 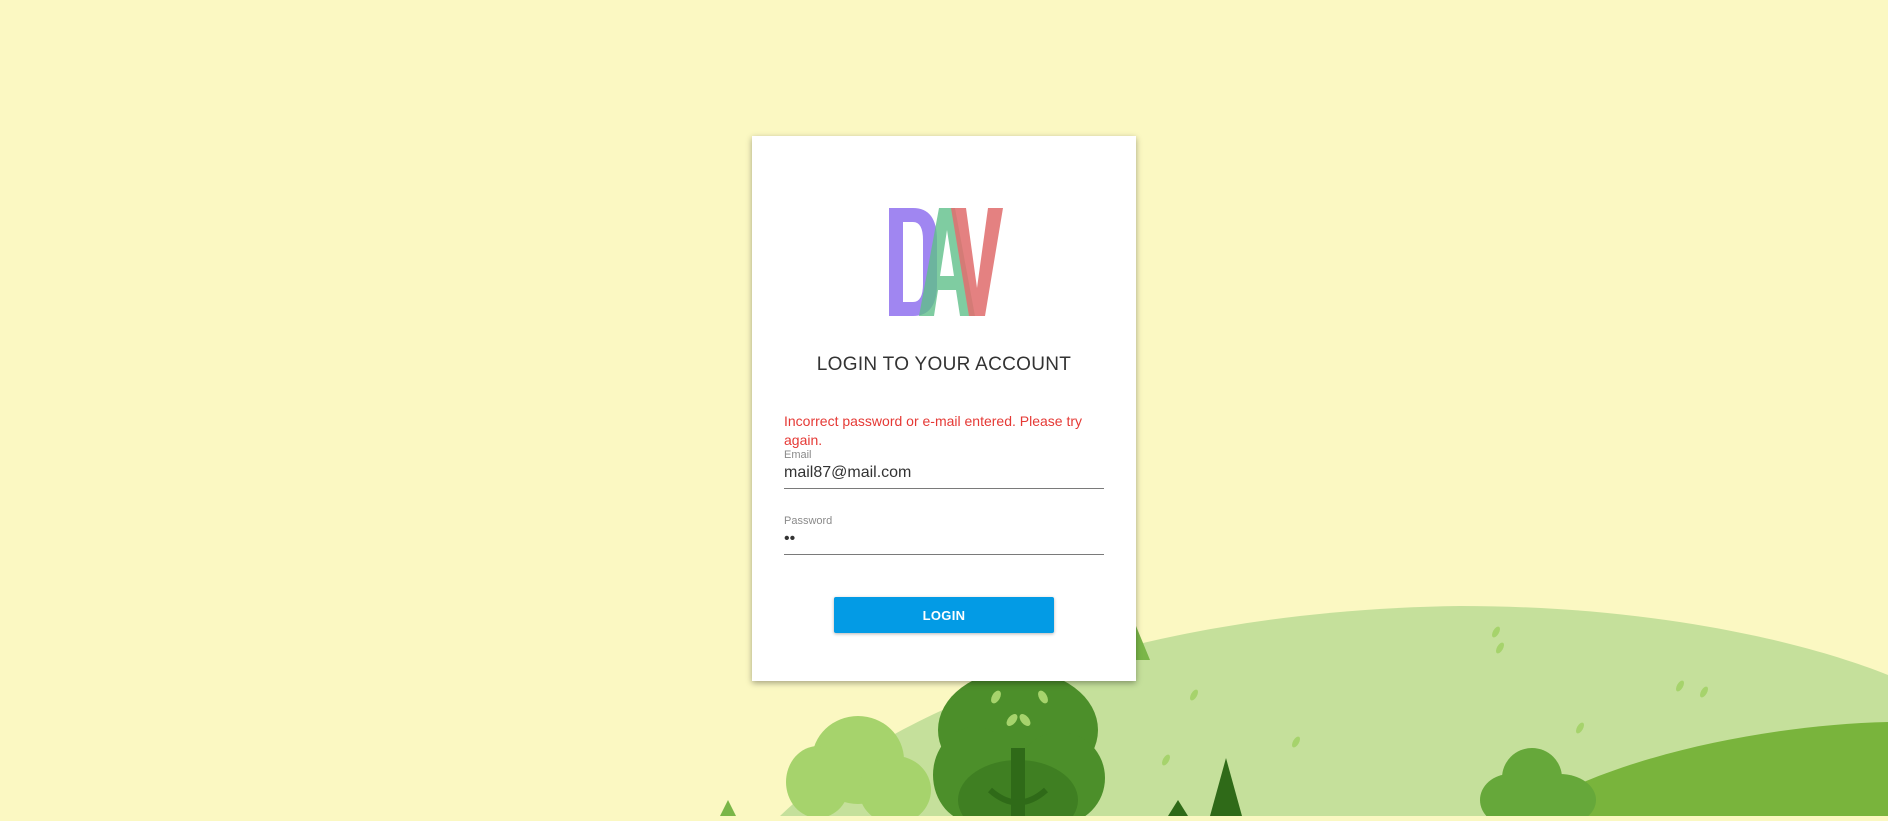 I want to click on email-label: Email, so click(x=798, y=455).